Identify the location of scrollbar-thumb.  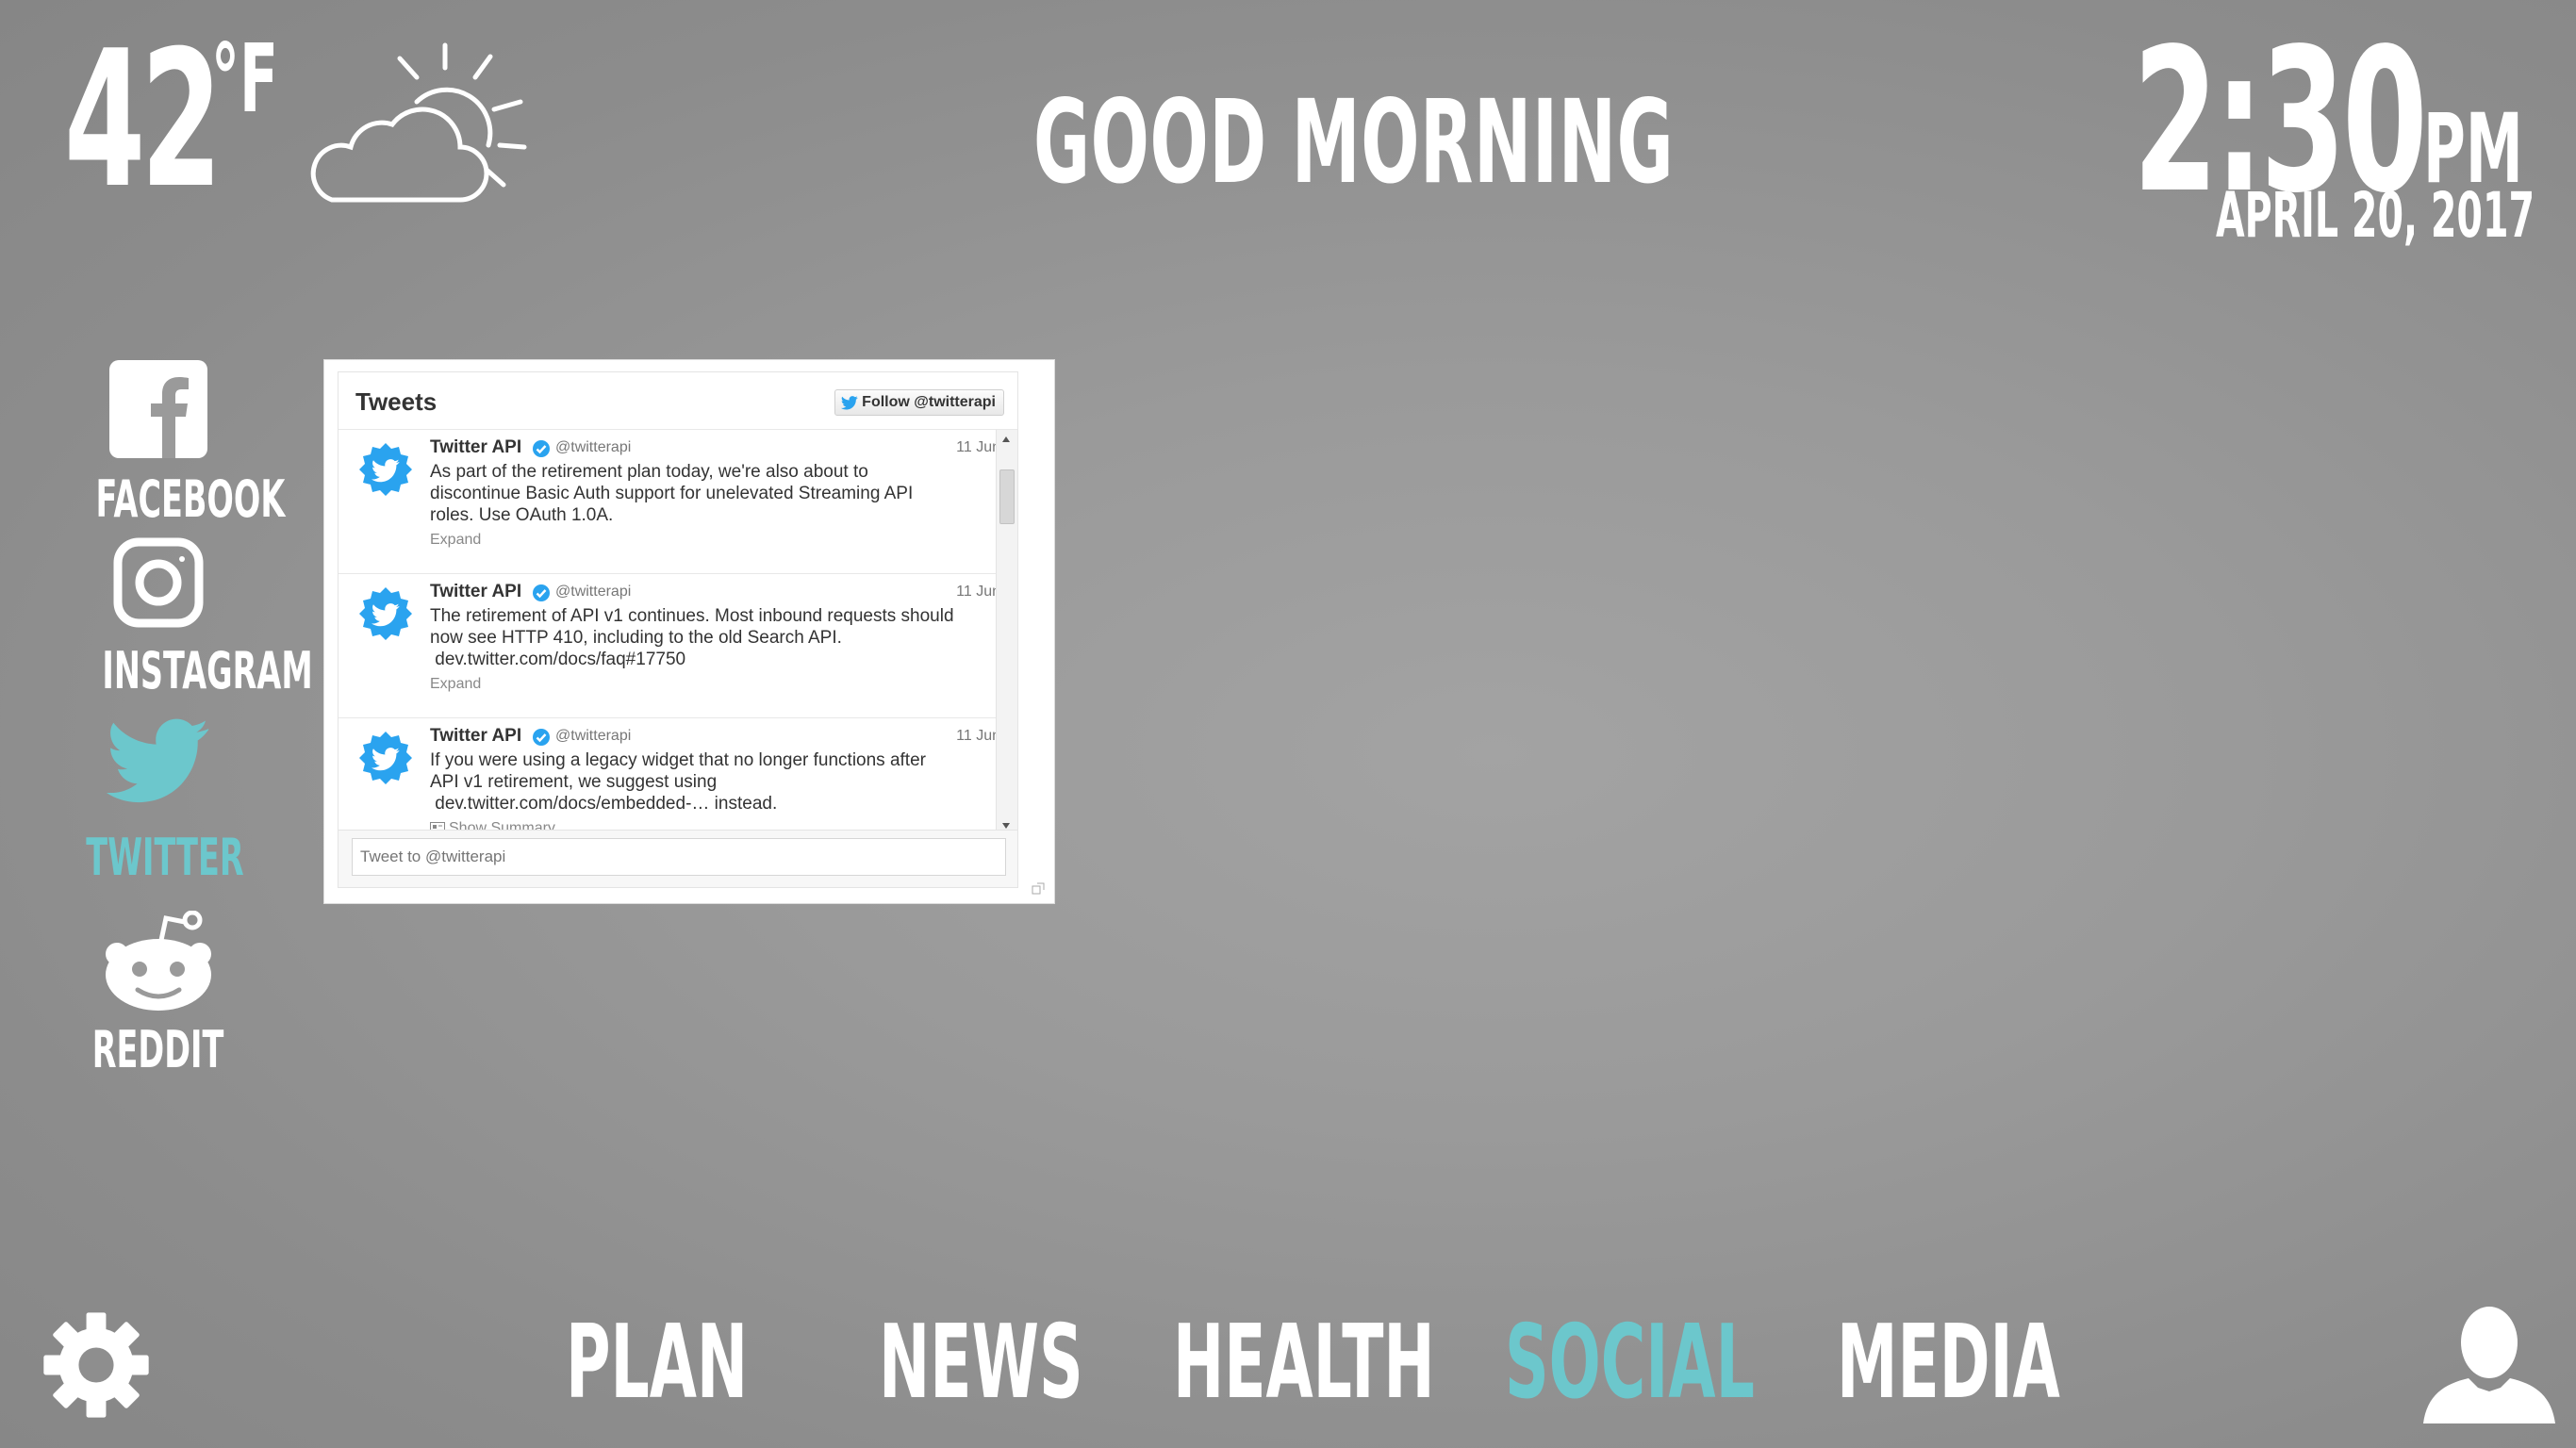
(1007, 496).